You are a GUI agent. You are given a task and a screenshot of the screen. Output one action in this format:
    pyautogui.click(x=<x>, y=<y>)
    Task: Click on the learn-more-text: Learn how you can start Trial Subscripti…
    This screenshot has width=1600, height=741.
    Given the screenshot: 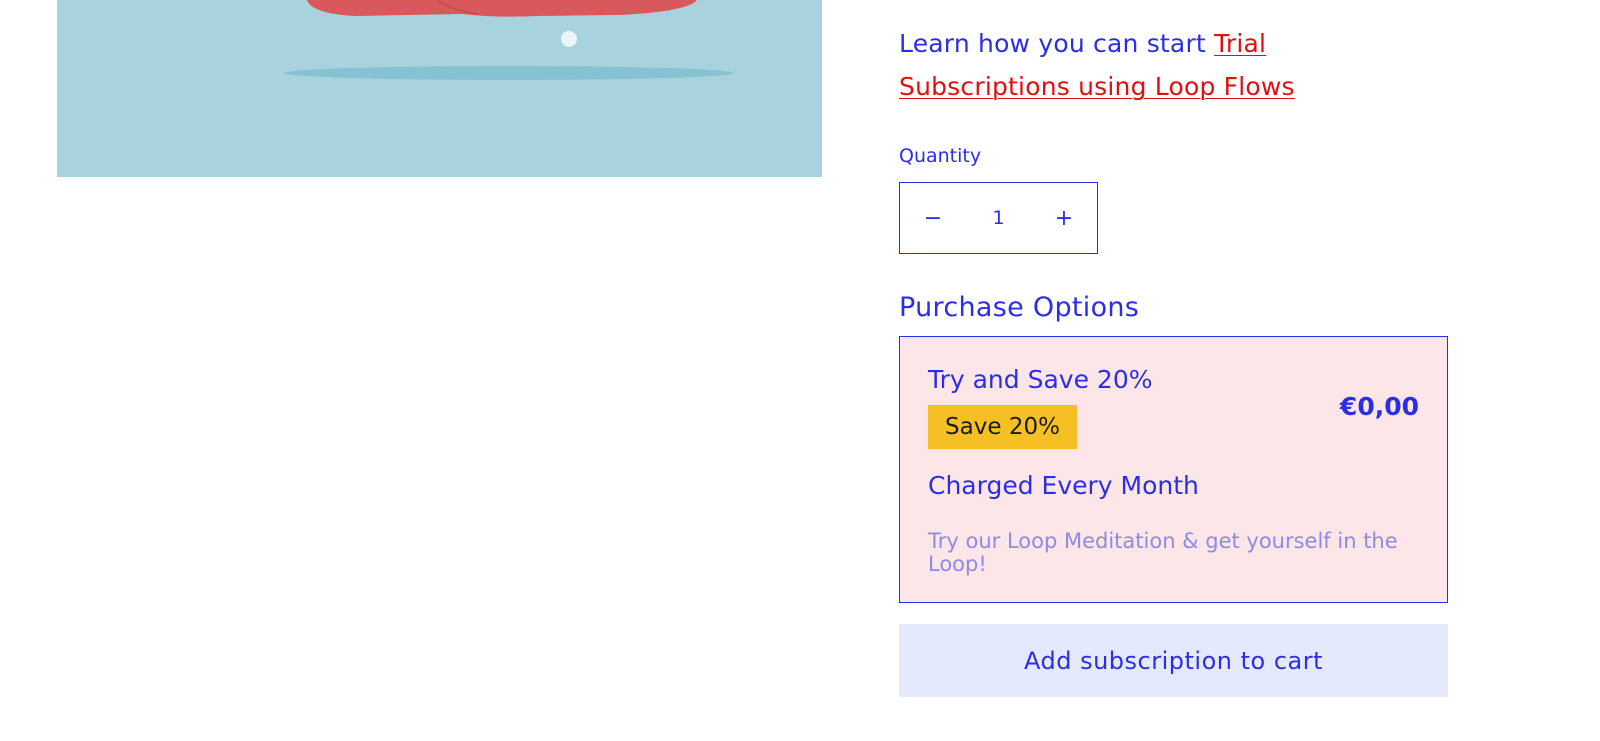 What is the action you would take?
    pyautogui.click(x=1159, y=65)
    